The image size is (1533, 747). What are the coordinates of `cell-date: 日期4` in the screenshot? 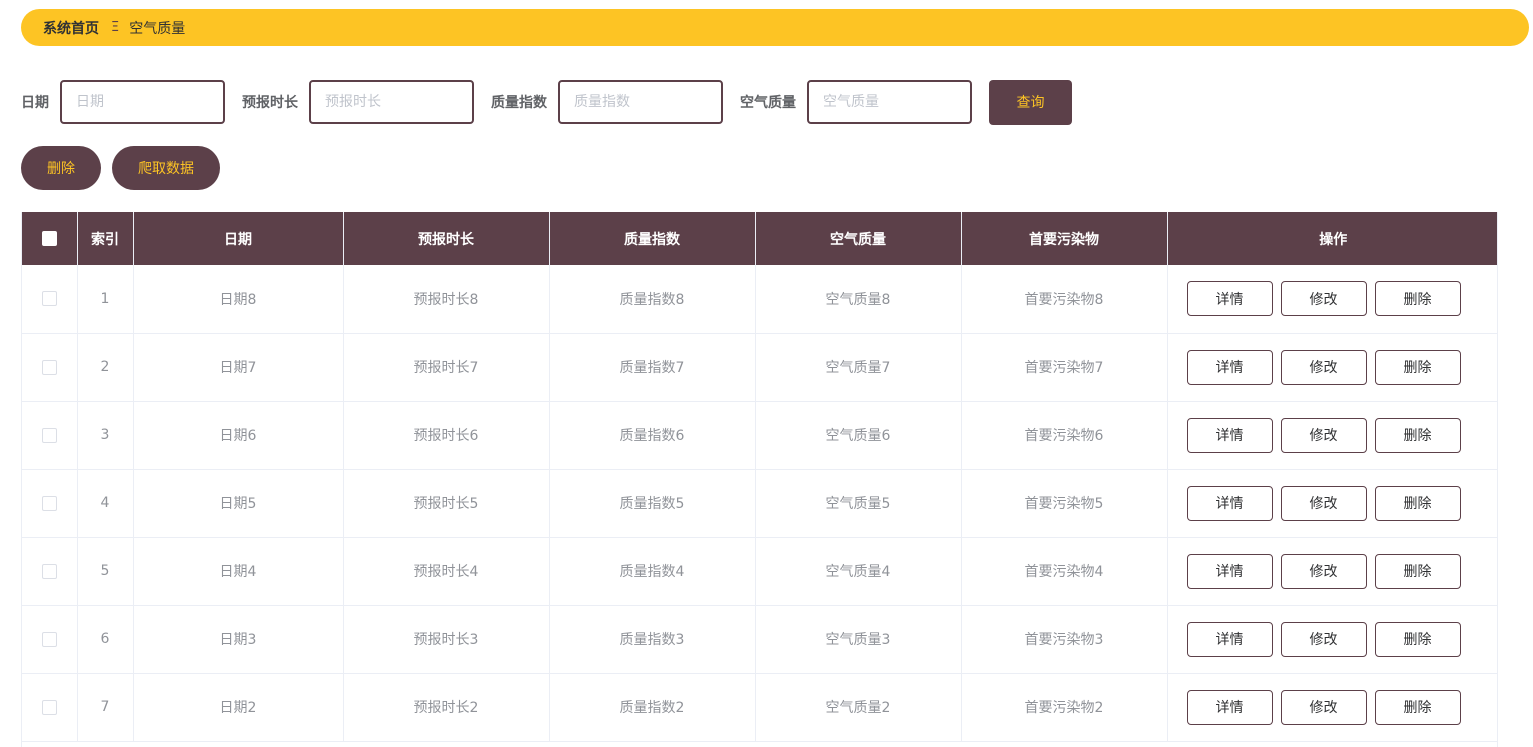 It's located at (238, 571).